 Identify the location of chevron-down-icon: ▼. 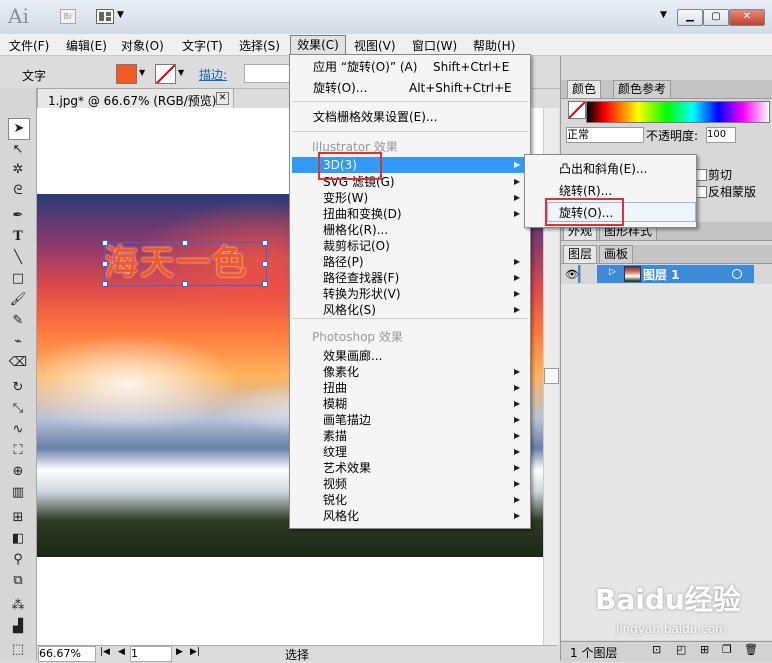
(120, 15).